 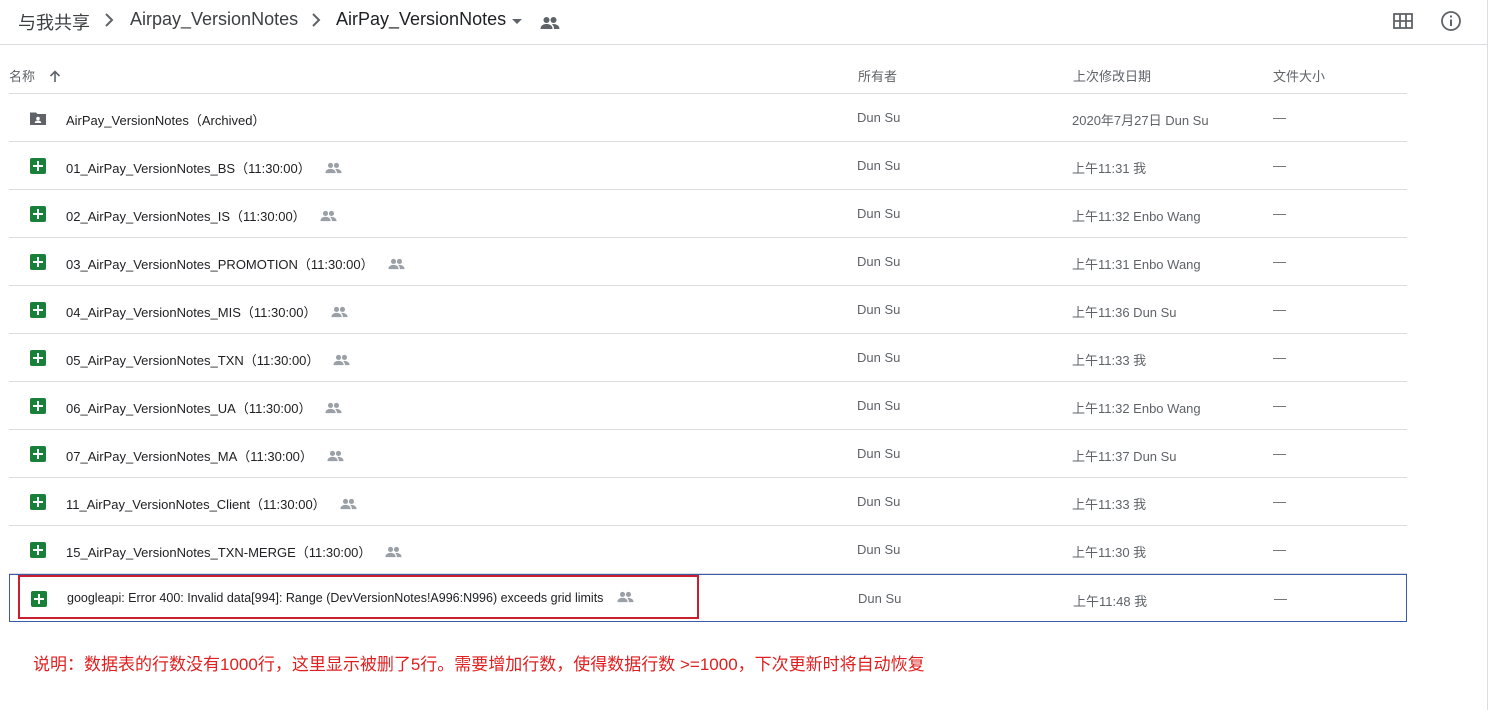 I want to click on file-name-text: 02_AirPay_VersionNotes_IS（11:30:00）, so click(x=186, y=216).